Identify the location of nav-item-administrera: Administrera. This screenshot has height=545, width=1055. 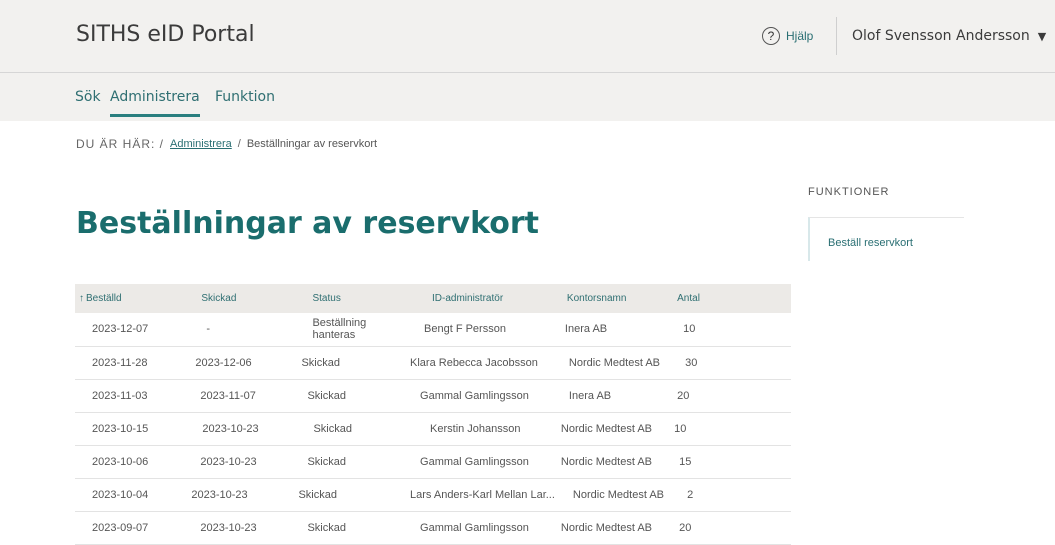
(155, 103).